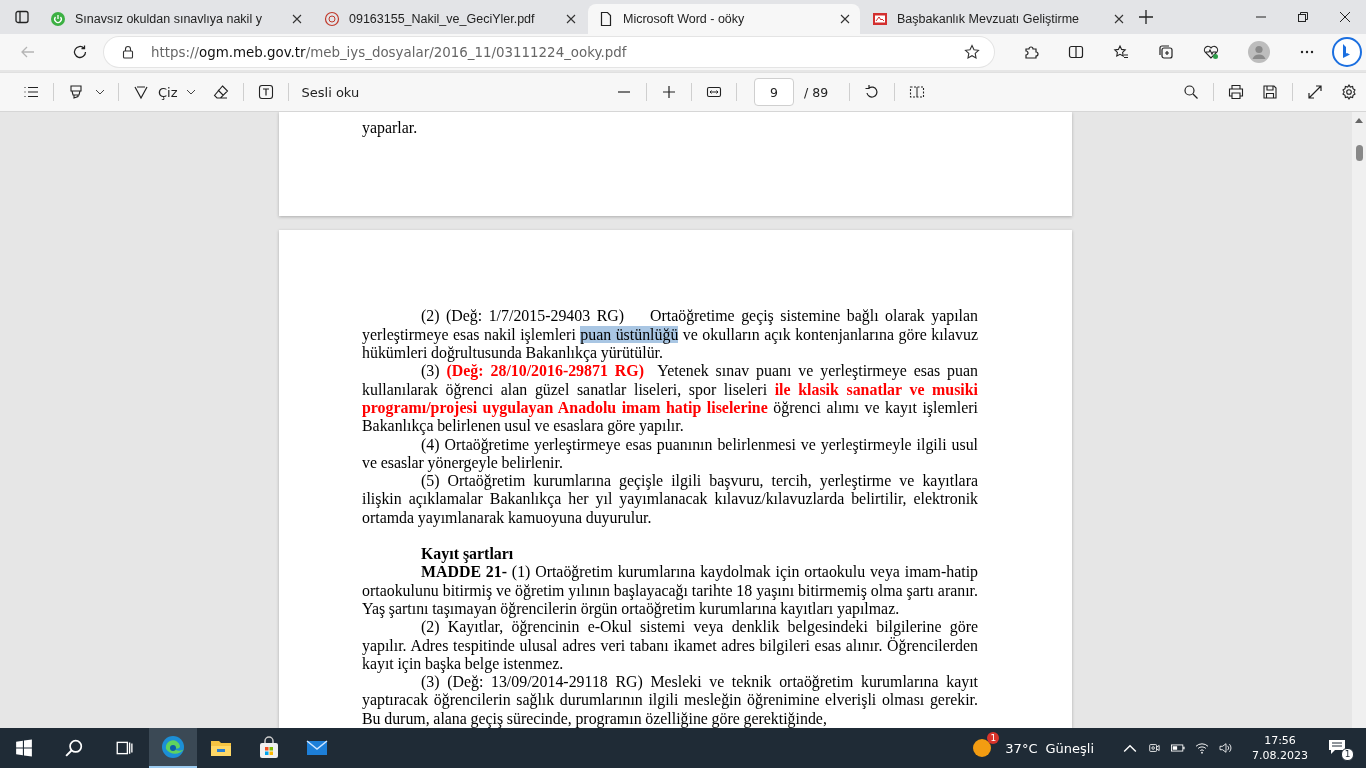 The image size is (1366, 768). What do you see at coordinates (1337, 747) in the screenshot?
I see `speech-bubble-icon` at bounding box center [1337, 747].